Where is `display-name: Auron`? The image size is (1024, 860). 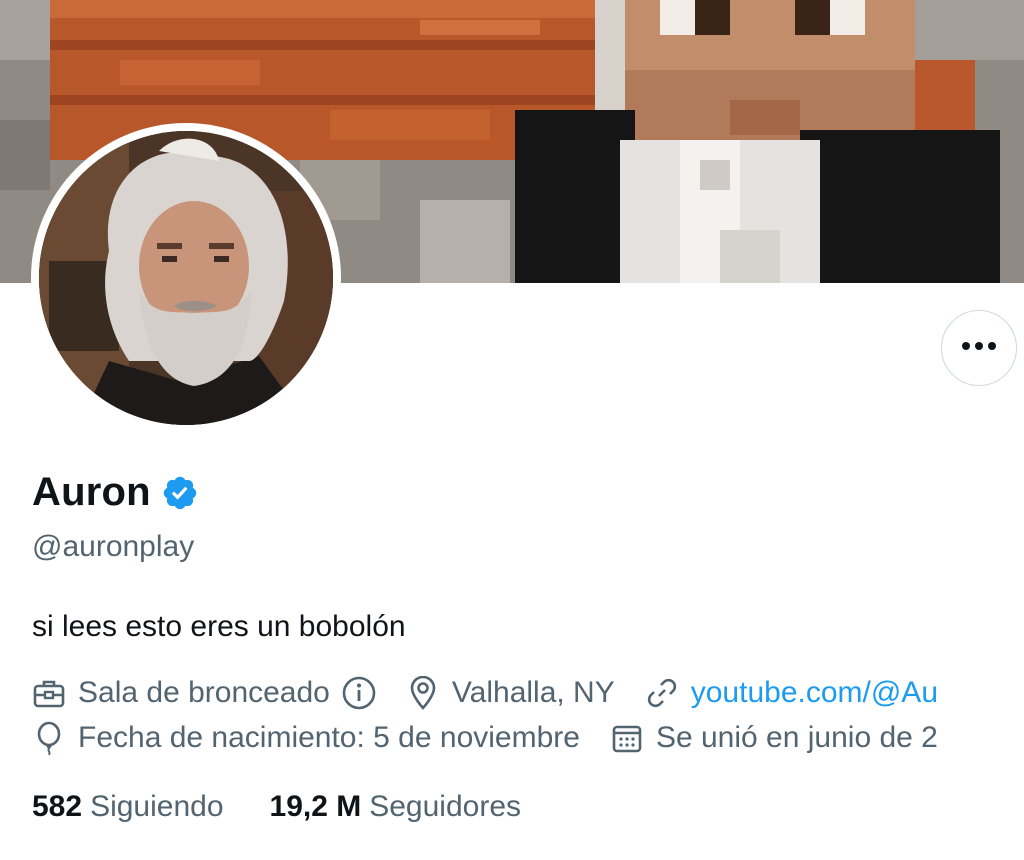 display-name: Auron is located at coordinates (91, 492).